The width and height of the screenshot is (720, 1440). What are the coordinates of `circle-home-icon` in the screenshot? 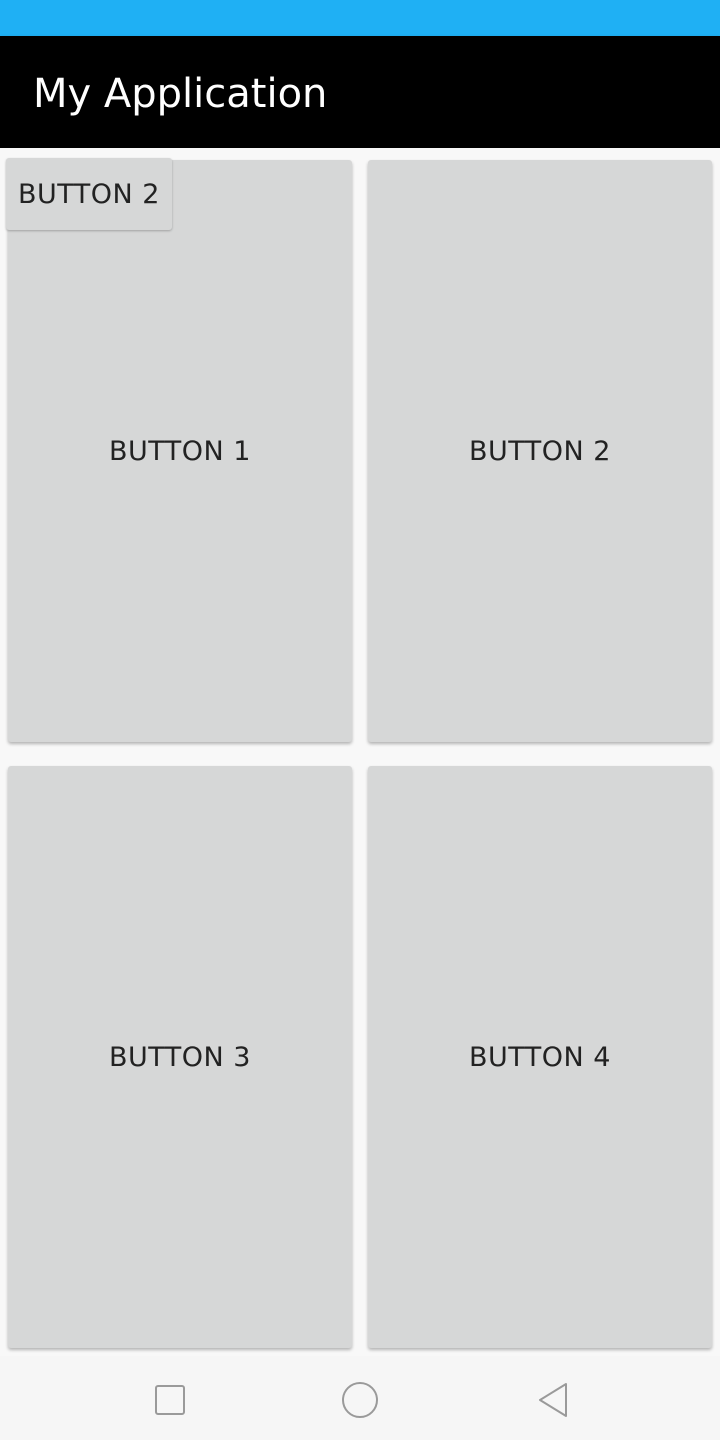 It's located at (360, 1400).